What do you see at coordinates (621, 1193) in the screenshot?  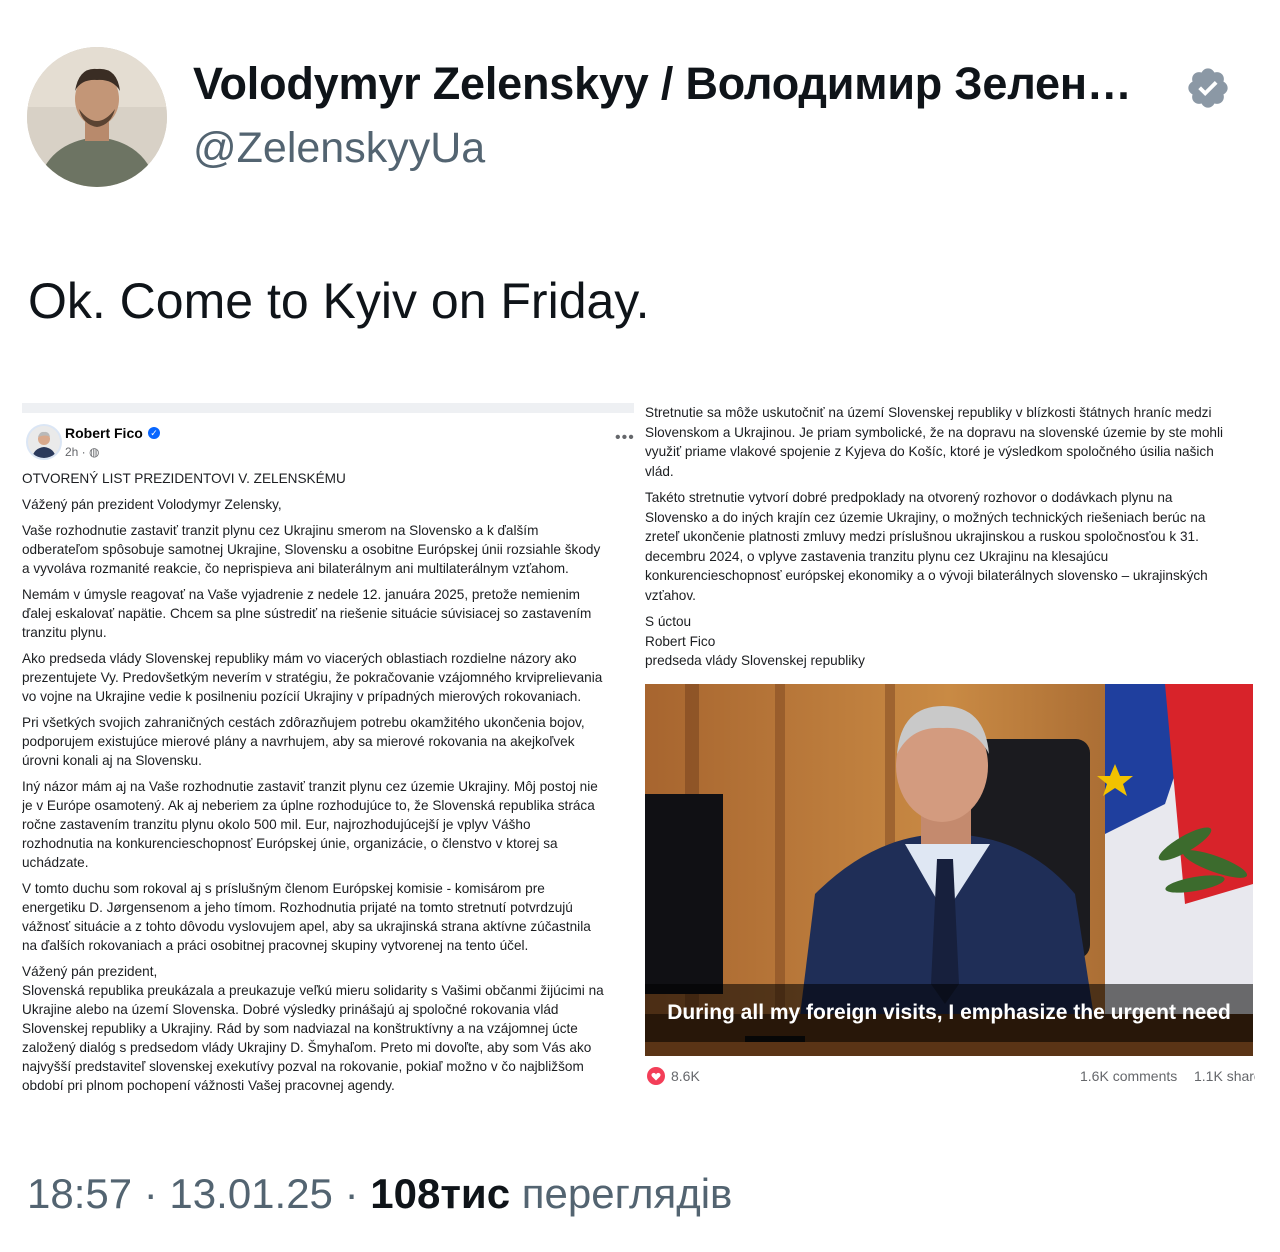 I see `views-label: переглядів` at bounding box center [621, 1193].